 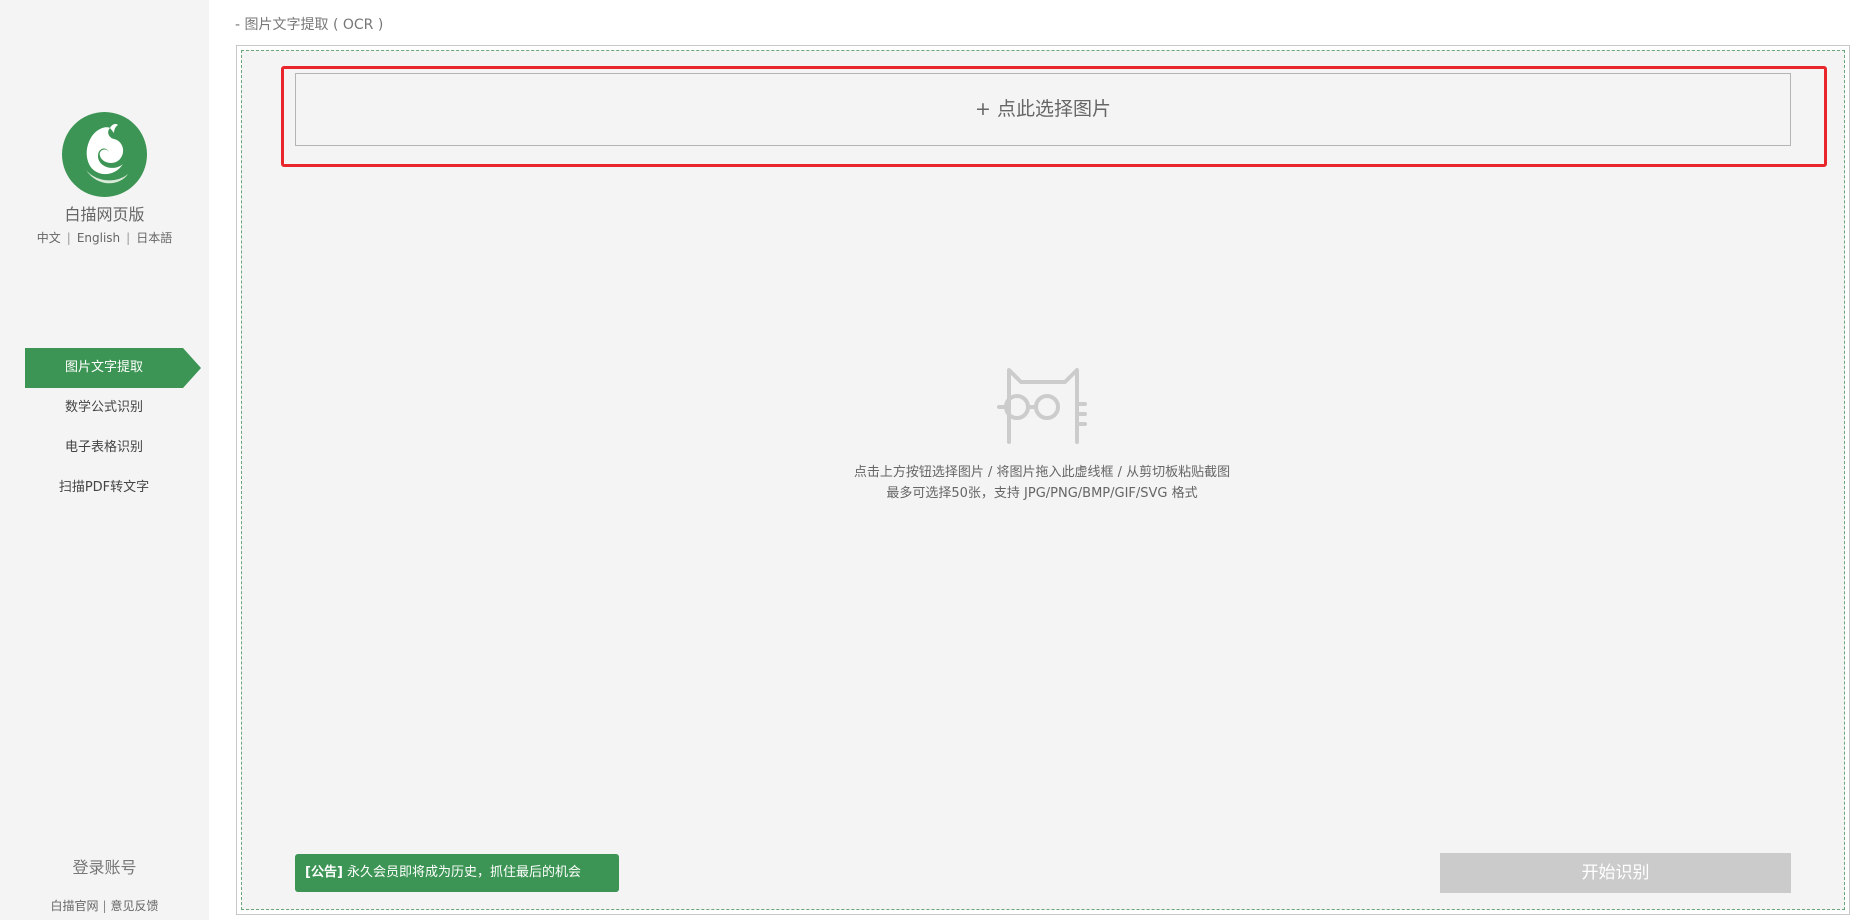 What do you see at coordinates (104, 448) in the screenshot?
I see `nav-item-spreadsheet: 电子表格识别` at bounding box center [104, 448].